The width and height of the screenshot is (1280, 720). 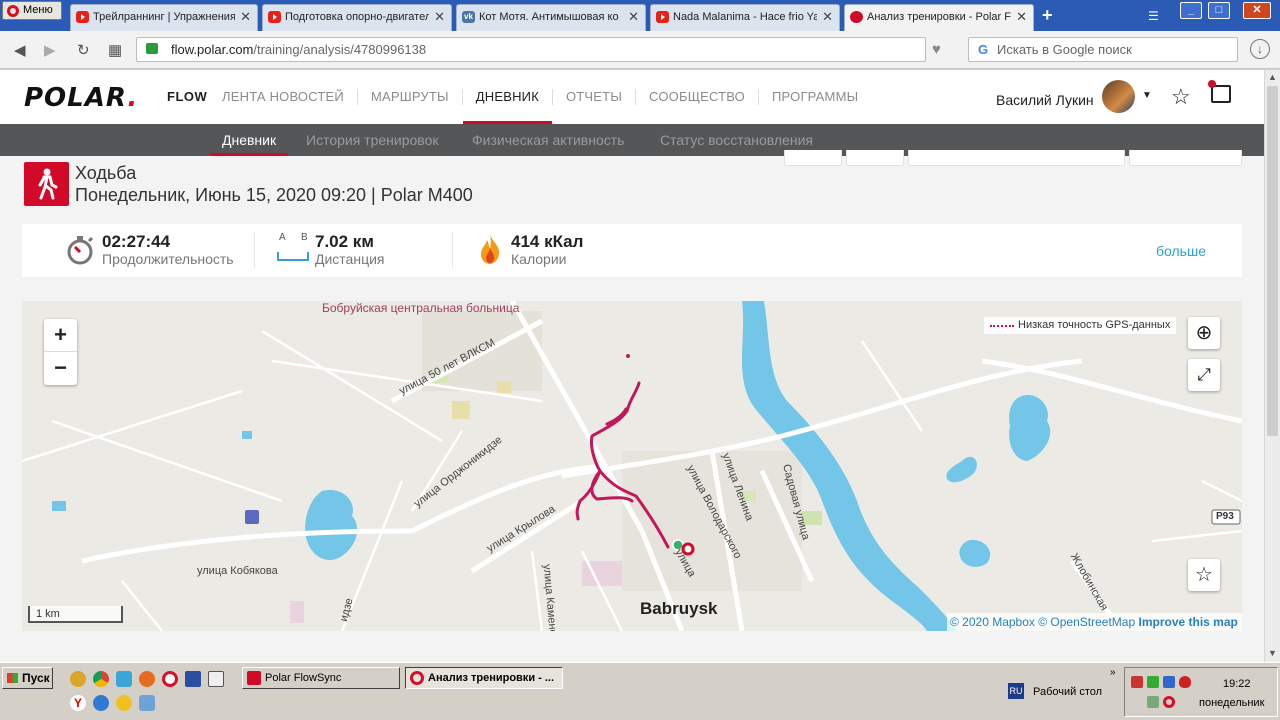 What do you see at coordinates (321, 678) in the screenshot?
I see `taskbar-button-flowsync: Polar FlowSync` at bounding box center [321, 678].